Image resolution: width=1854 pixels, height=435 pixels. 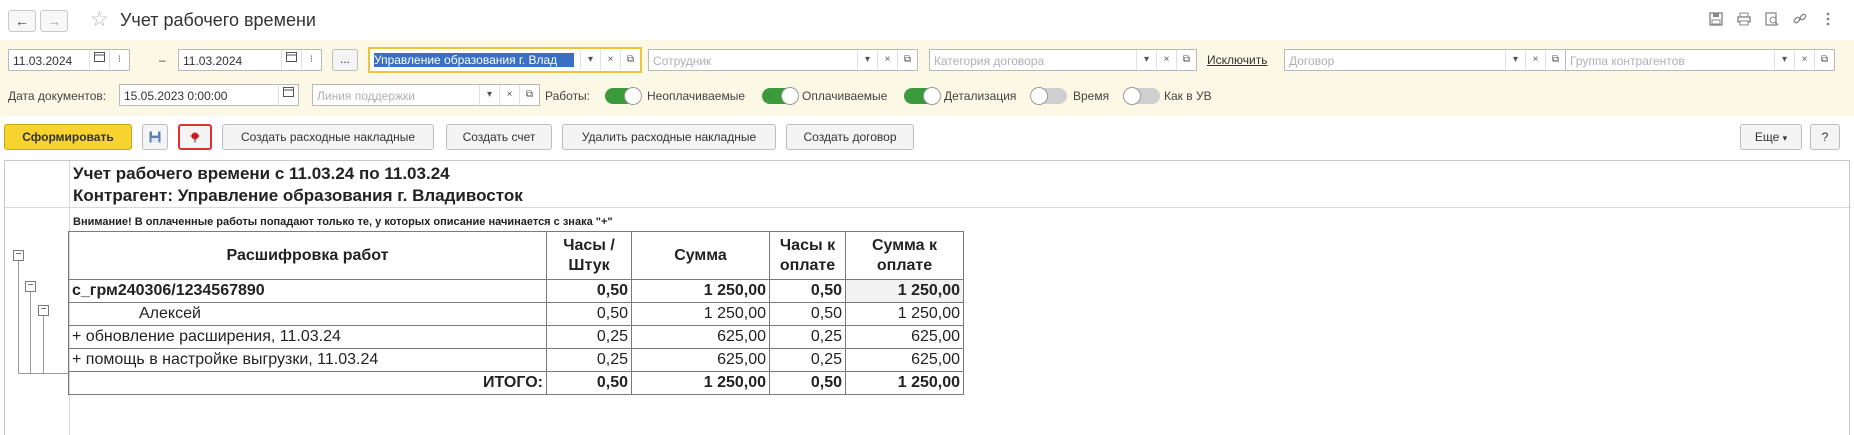 I want to click on contract-category-field: Категория договора ▾ × ⧉, so click(x=1063, y=60).